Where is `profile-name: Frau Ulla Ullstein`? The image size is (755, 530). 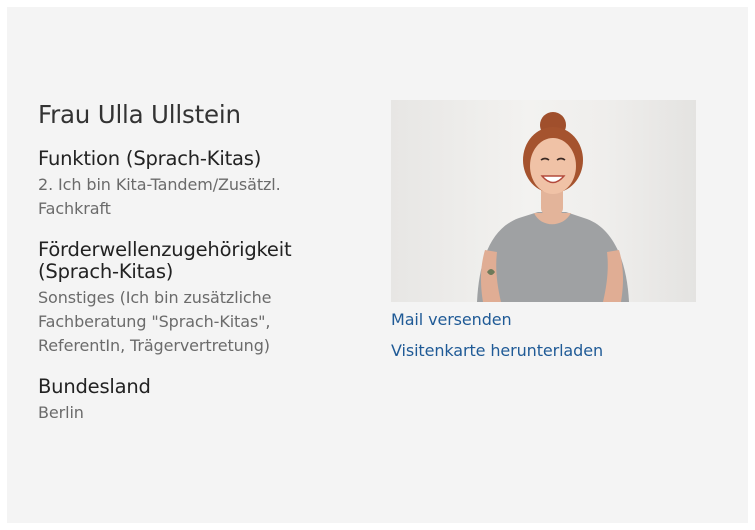 profile-name: Frau Ulla Ullstein is located at coordinates (139, 114).